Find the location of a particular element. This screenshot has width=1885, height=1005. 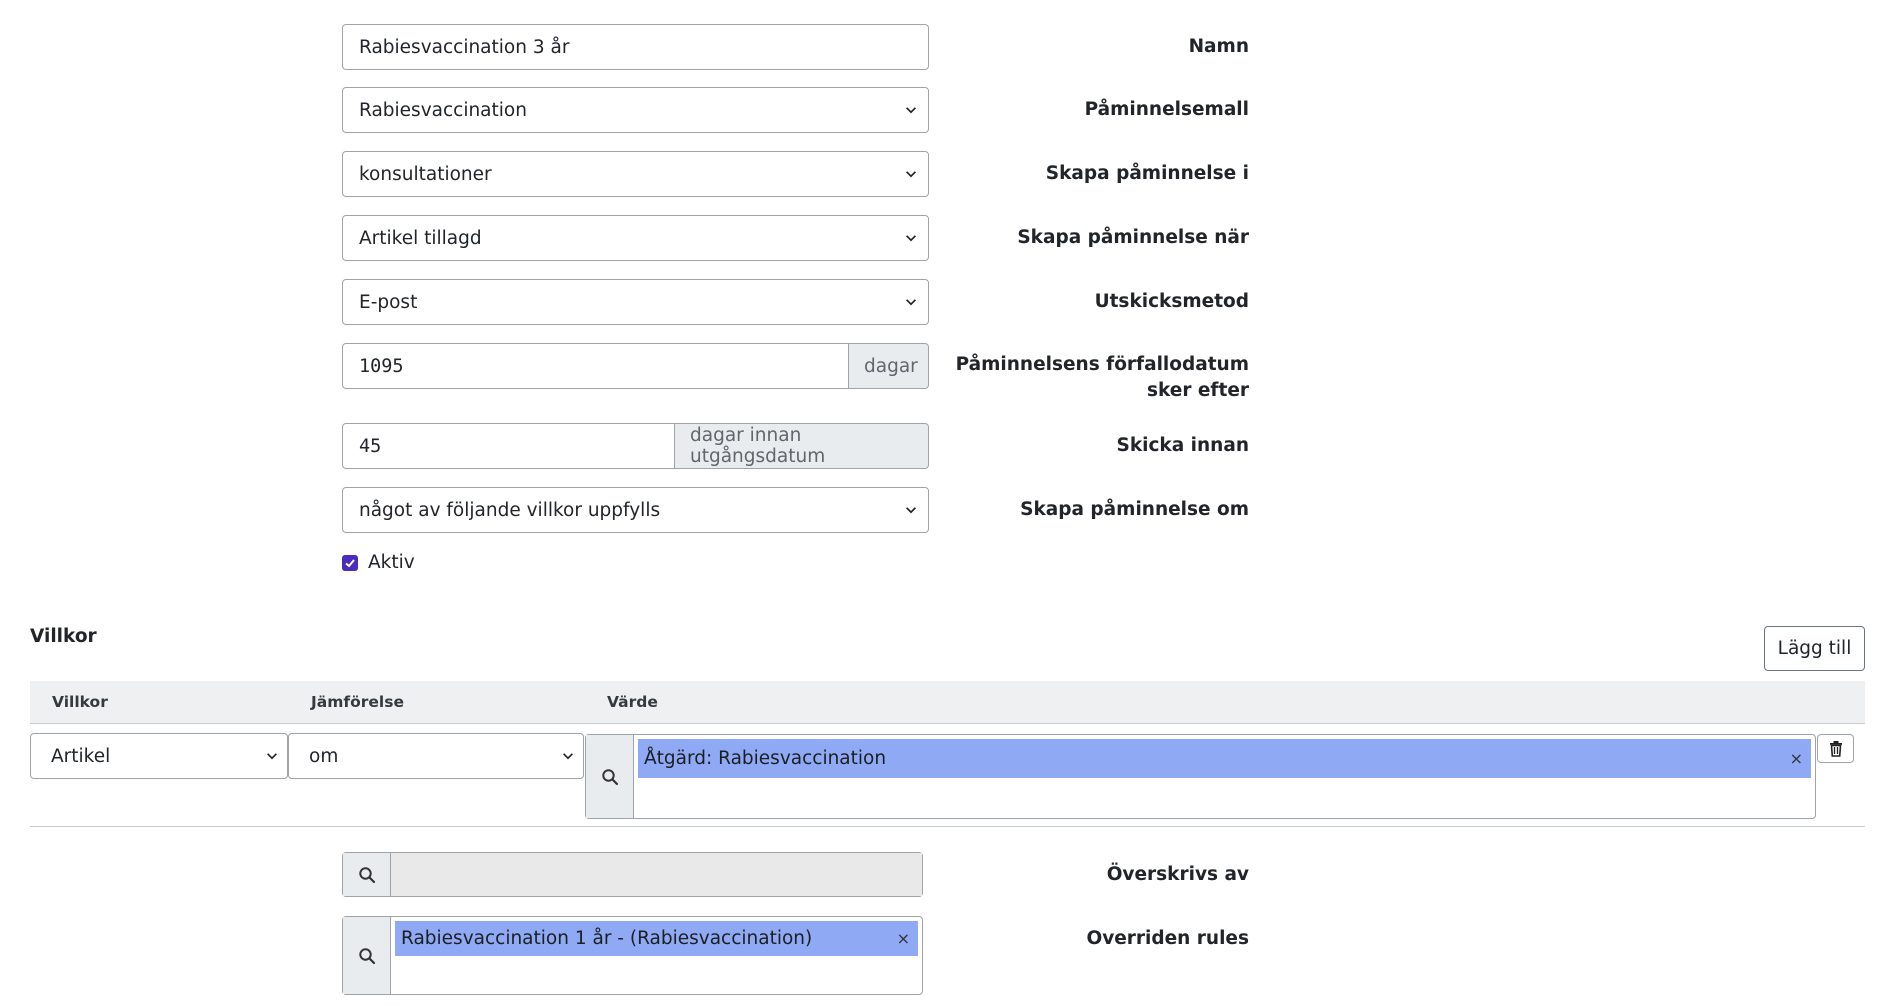

create-if-label: Skapa påminnelse om is located at coordinates (1134, 509).